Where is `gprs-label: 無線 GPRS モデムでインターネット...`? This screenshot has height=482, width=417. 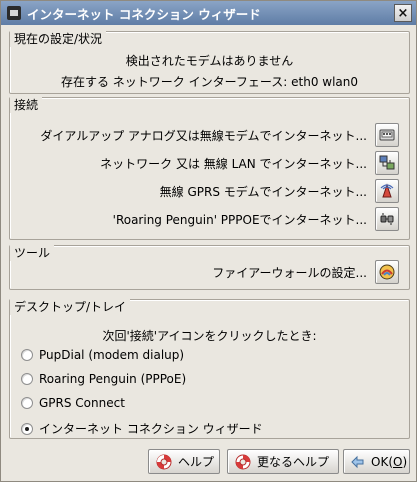 gprs-label: 無線 GPRS モデムでインターネット... is located at coordinates (263, 191).